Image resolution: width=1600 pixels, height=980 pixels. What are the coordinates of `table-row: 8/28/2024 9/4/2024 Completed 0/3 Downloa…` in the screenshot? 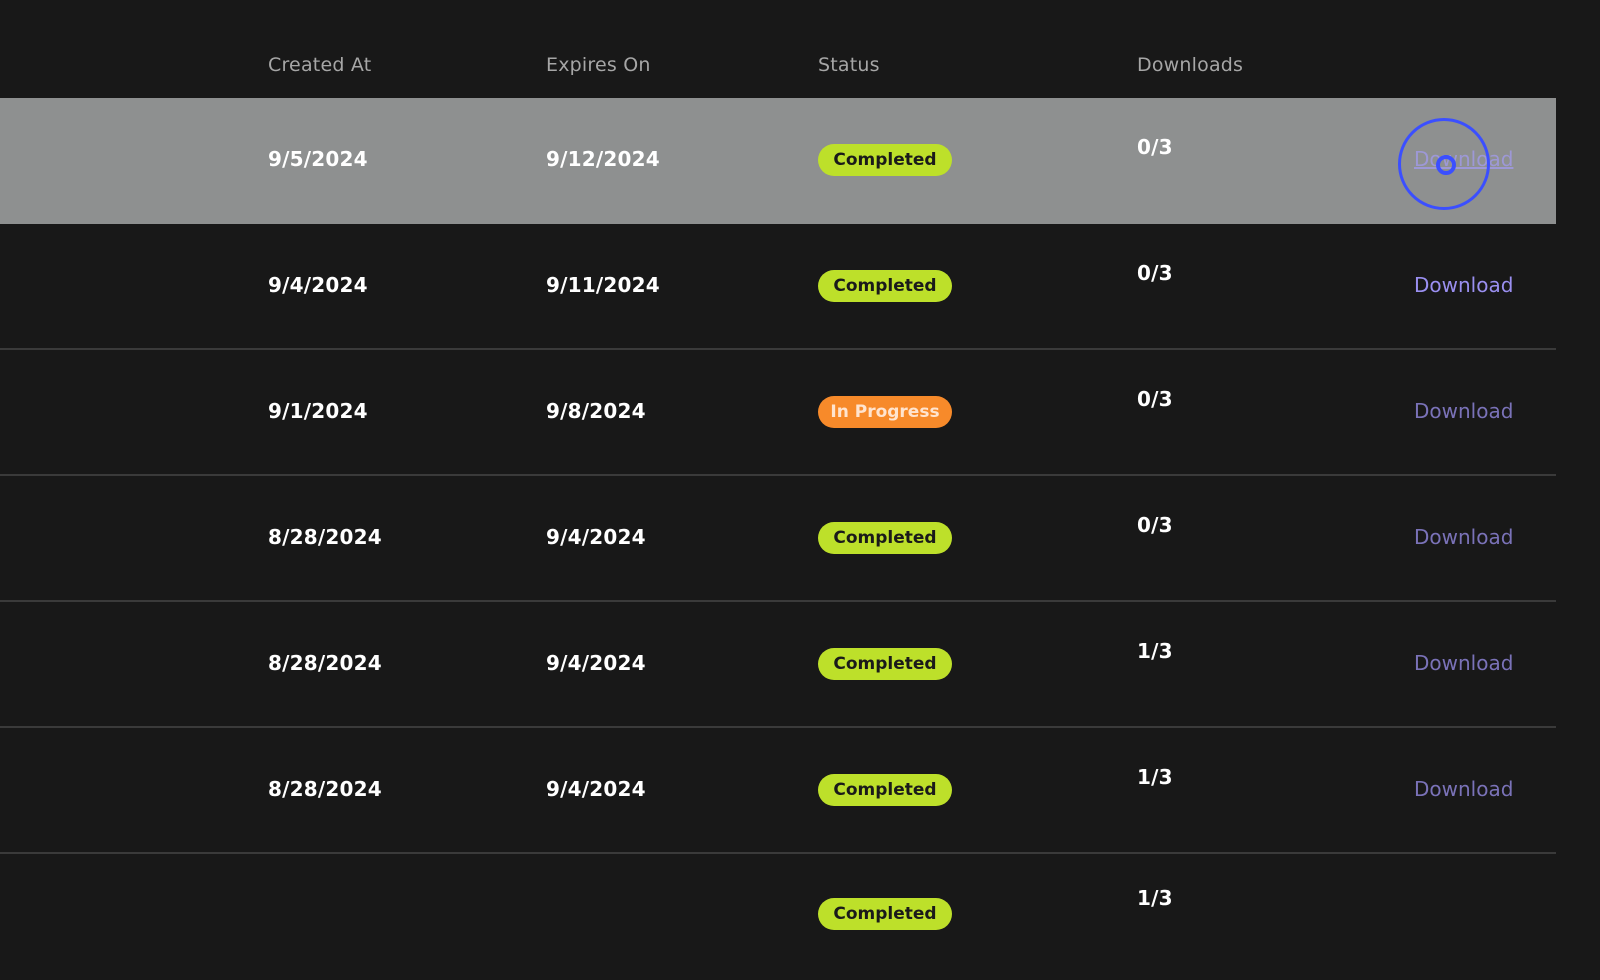 It's located at (778, 539).